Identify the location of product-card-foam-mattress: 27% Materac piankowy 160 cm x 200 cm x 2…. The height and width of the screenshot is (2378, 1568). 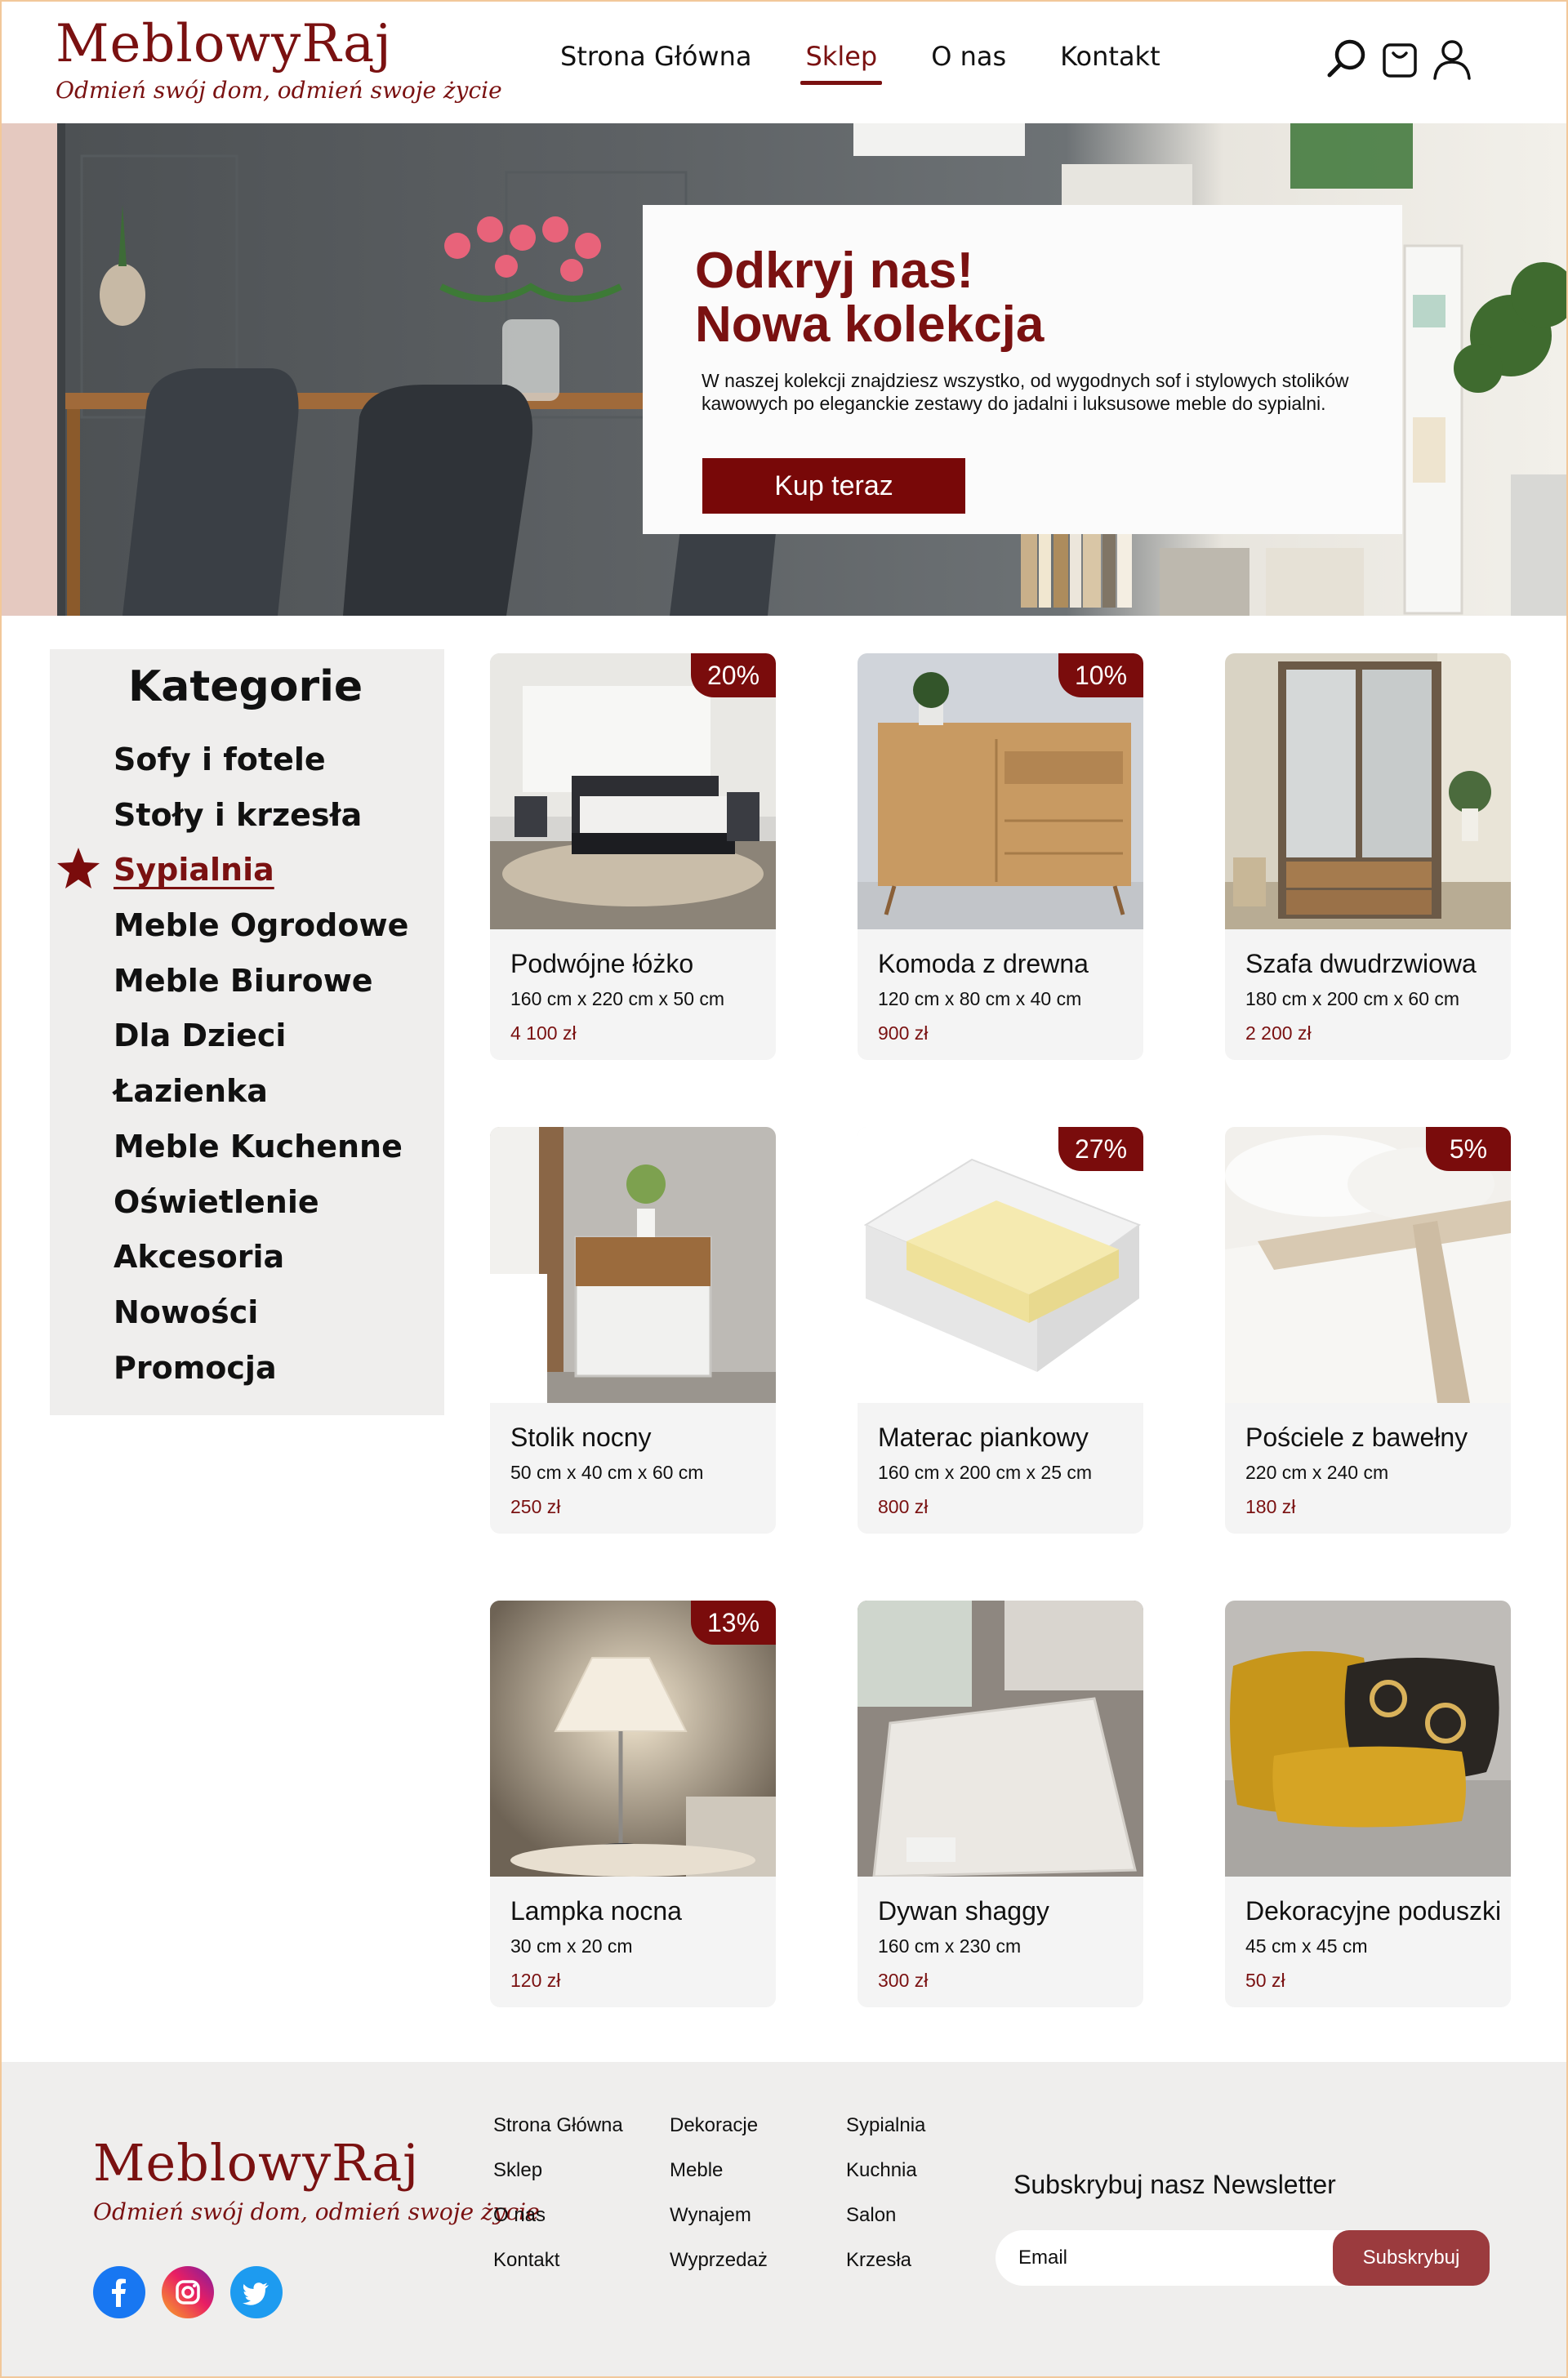
(1000, 1330).